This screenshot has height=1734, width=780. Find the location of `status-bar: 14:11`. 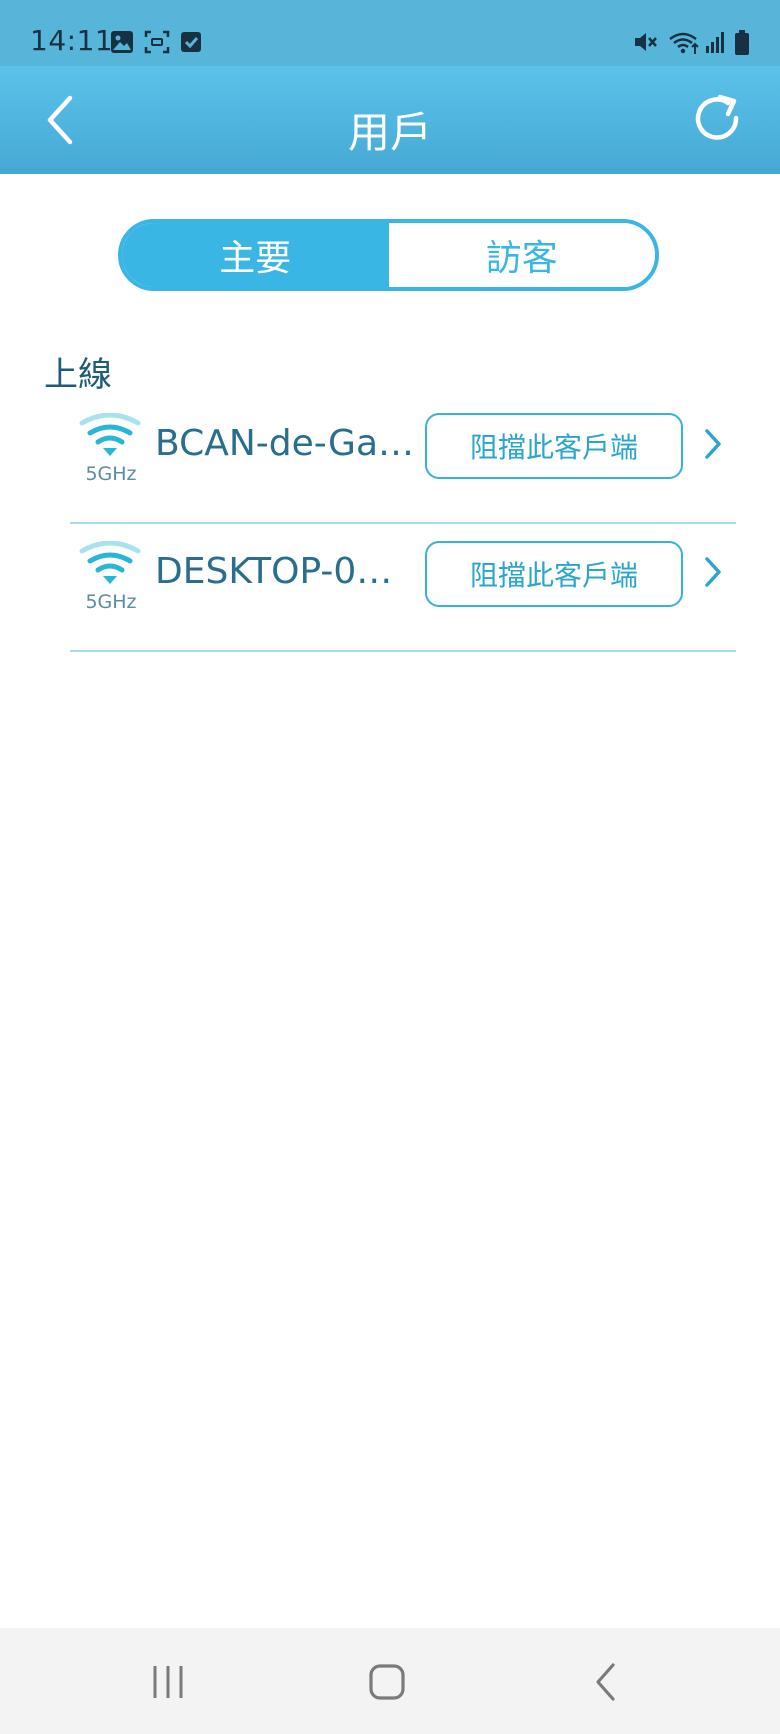

status-bar: 14:11 is located at coordinates (390, 33).